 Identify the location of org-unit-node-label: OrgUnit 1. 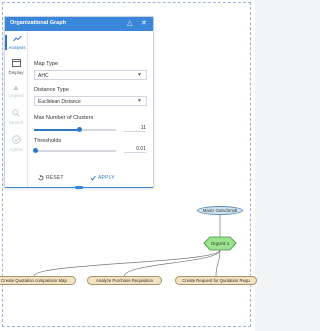
(220, 243).